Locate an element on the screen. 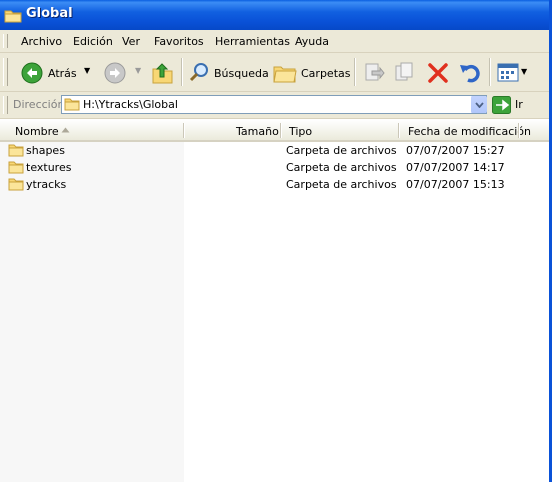 This screenshot has width=552, height=482. menu-ayuda: Ayuda is located at coordinates (312, 41).